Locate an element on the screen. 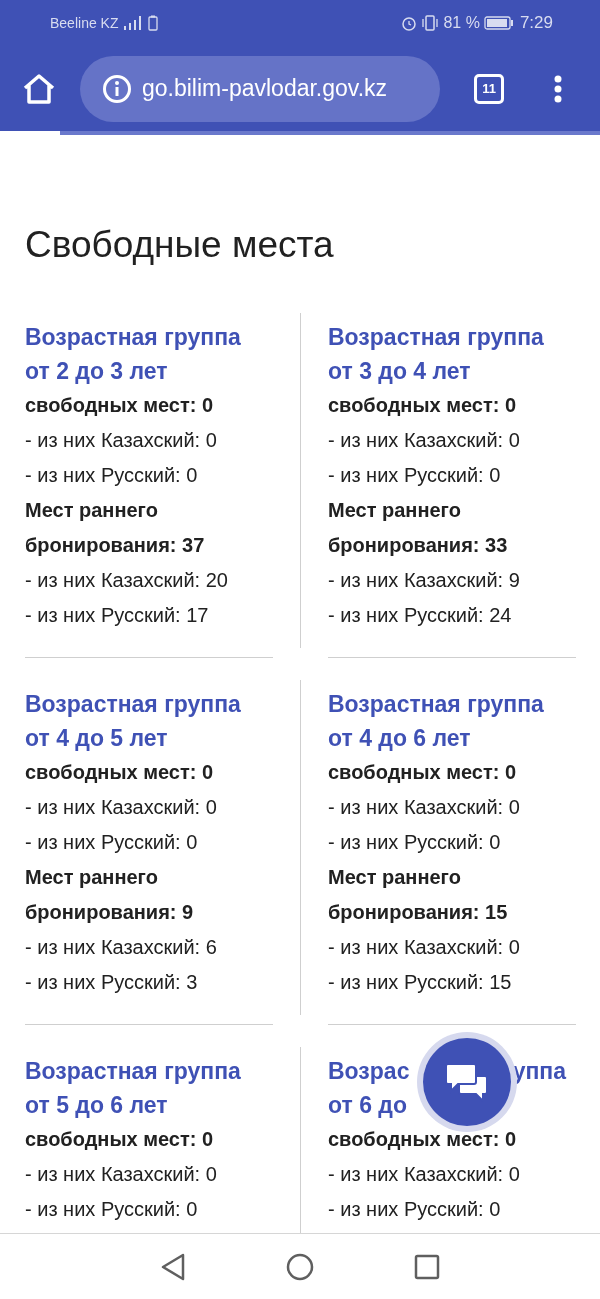 Image resolution: width=600 pixels, height=1299 pixels. address-bar: go.bilim-pavlodar.gov.kz is located at coordinates (260, 88).